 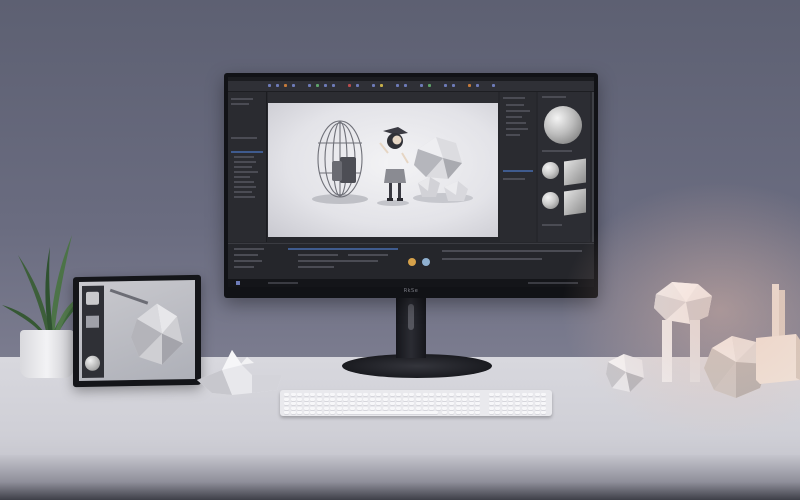 What do you see at coordinates (47, 354) in the screenshot?
I see `plant-pot` at bounding box center [47, 354].